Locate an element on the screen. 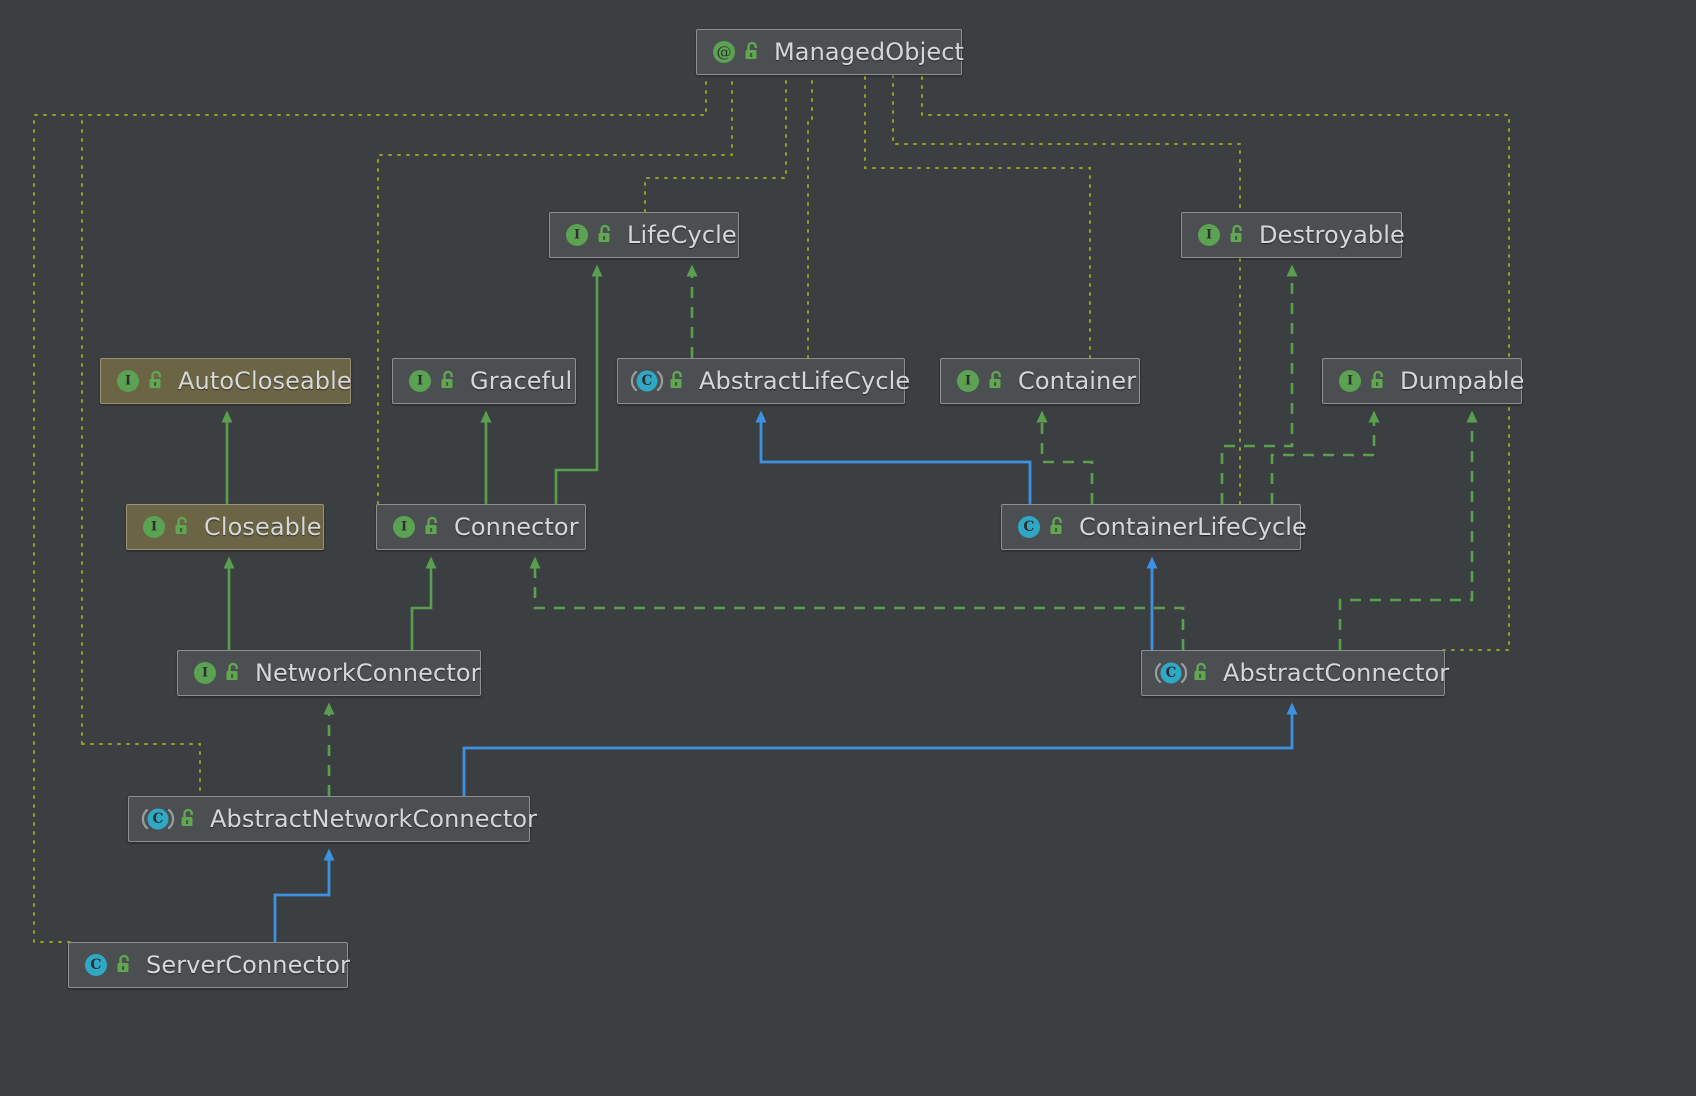 The width and height of the screenshot is (1696, 1096). class-node-label: Dumpable is located at coordinates (1462, 381).